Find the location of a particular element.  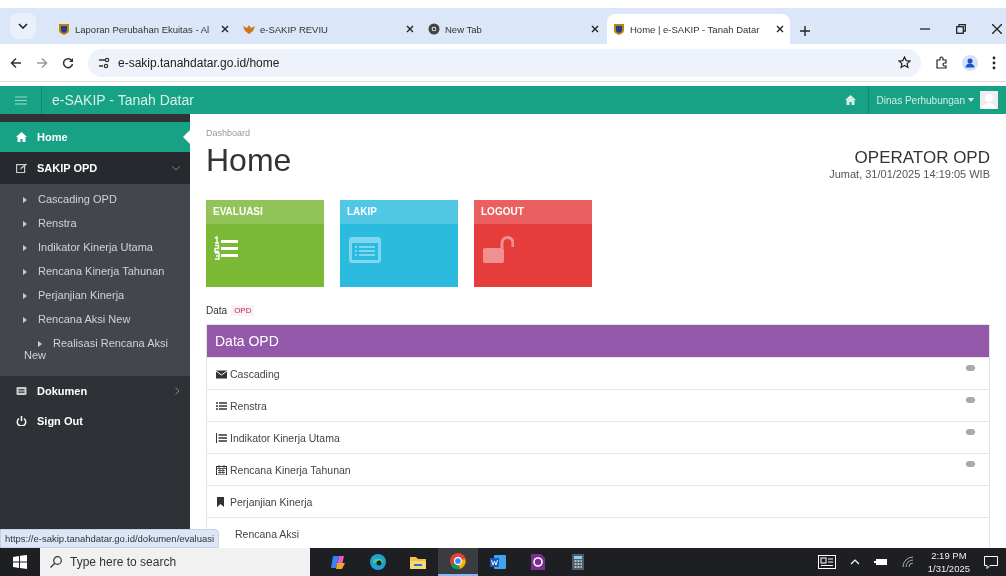

chevron-right-icon is located at coordinates (177, 391).